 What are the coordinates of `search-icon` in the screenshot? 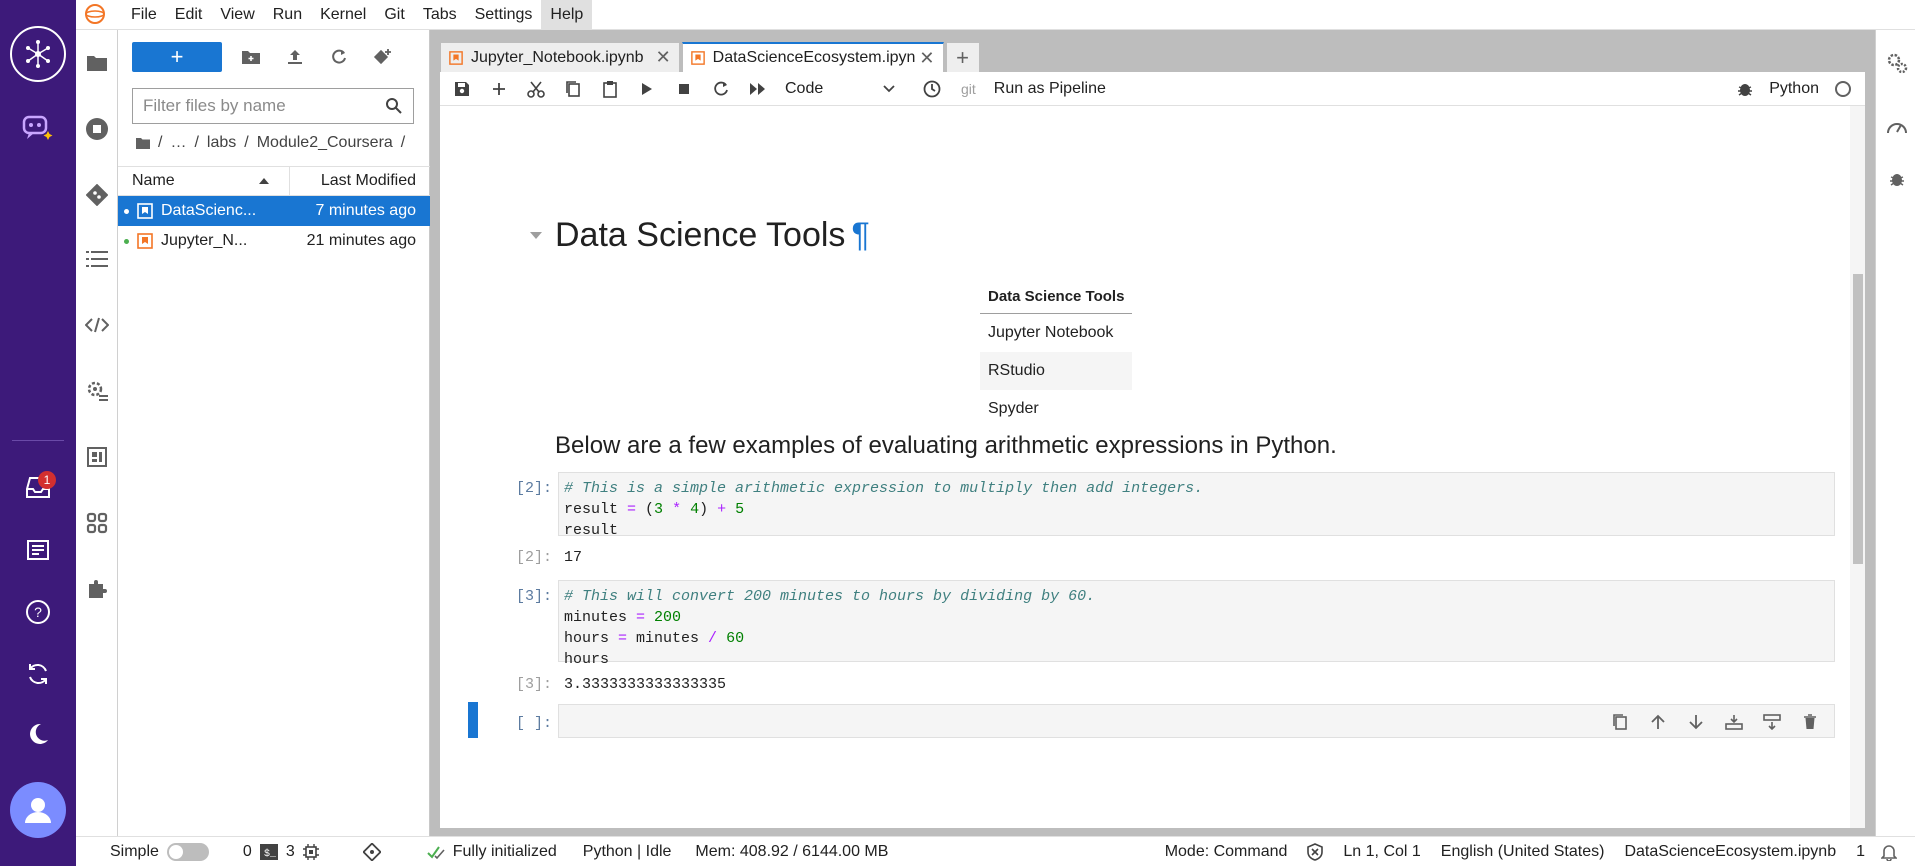 It's located at (394, 106).